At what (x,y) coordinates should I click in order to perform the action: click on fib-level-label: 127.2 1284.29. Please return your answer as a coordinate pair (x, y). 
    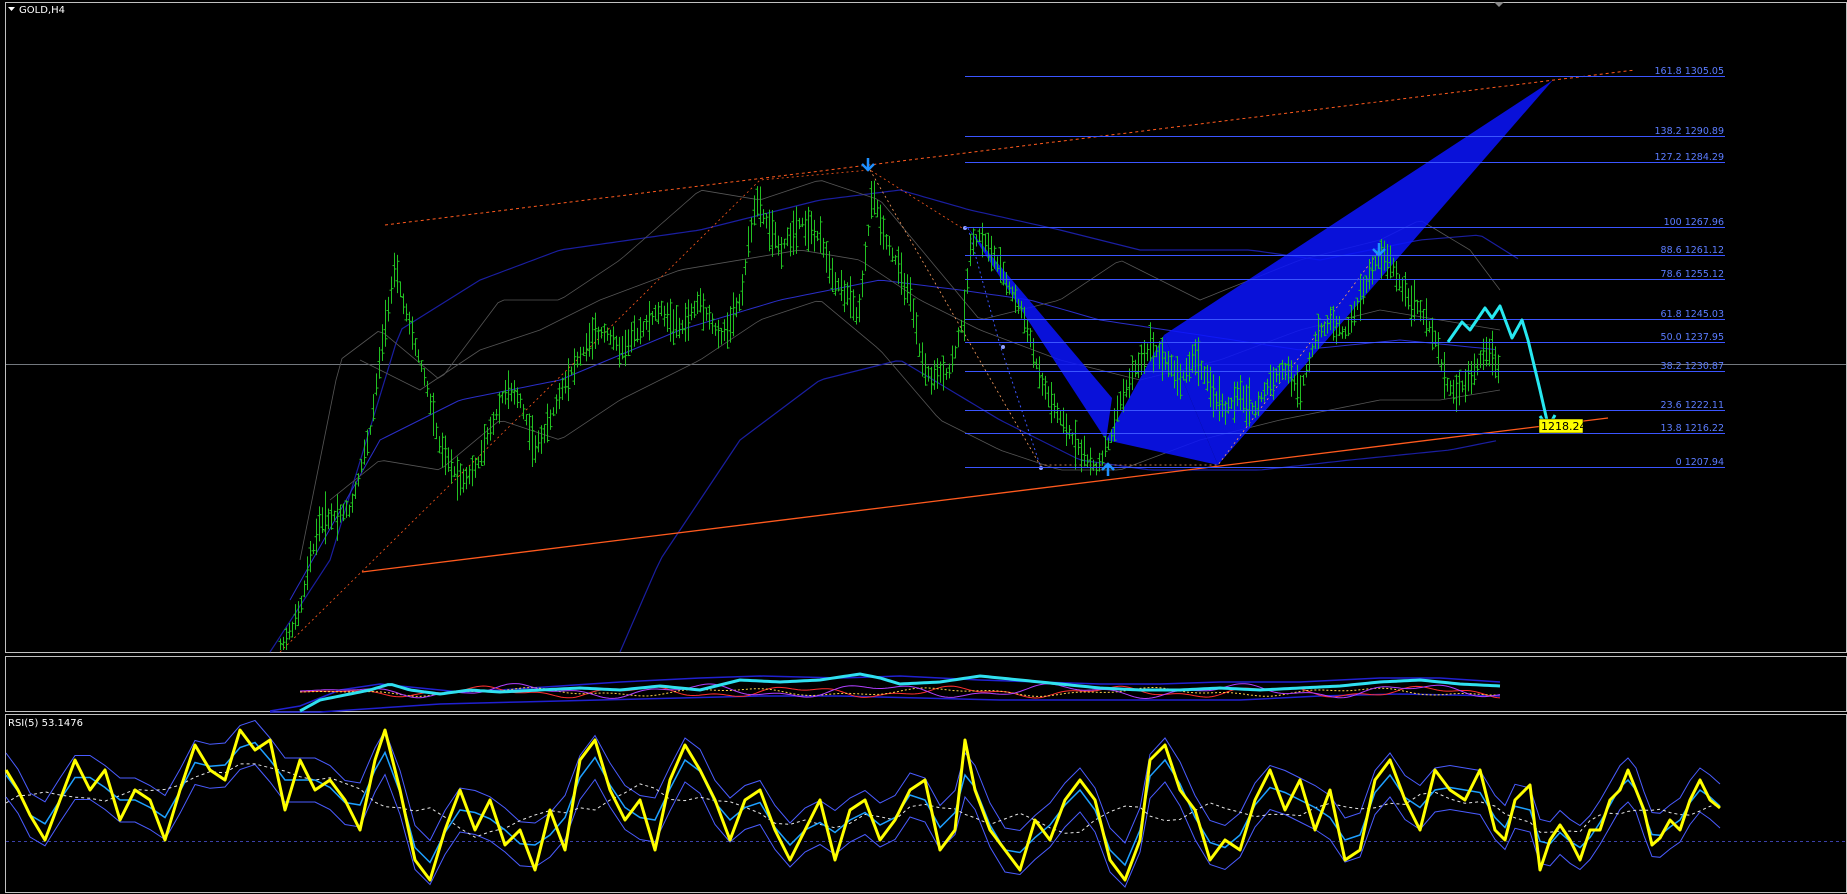
    Looking at the image, I should click on (1689, 157).